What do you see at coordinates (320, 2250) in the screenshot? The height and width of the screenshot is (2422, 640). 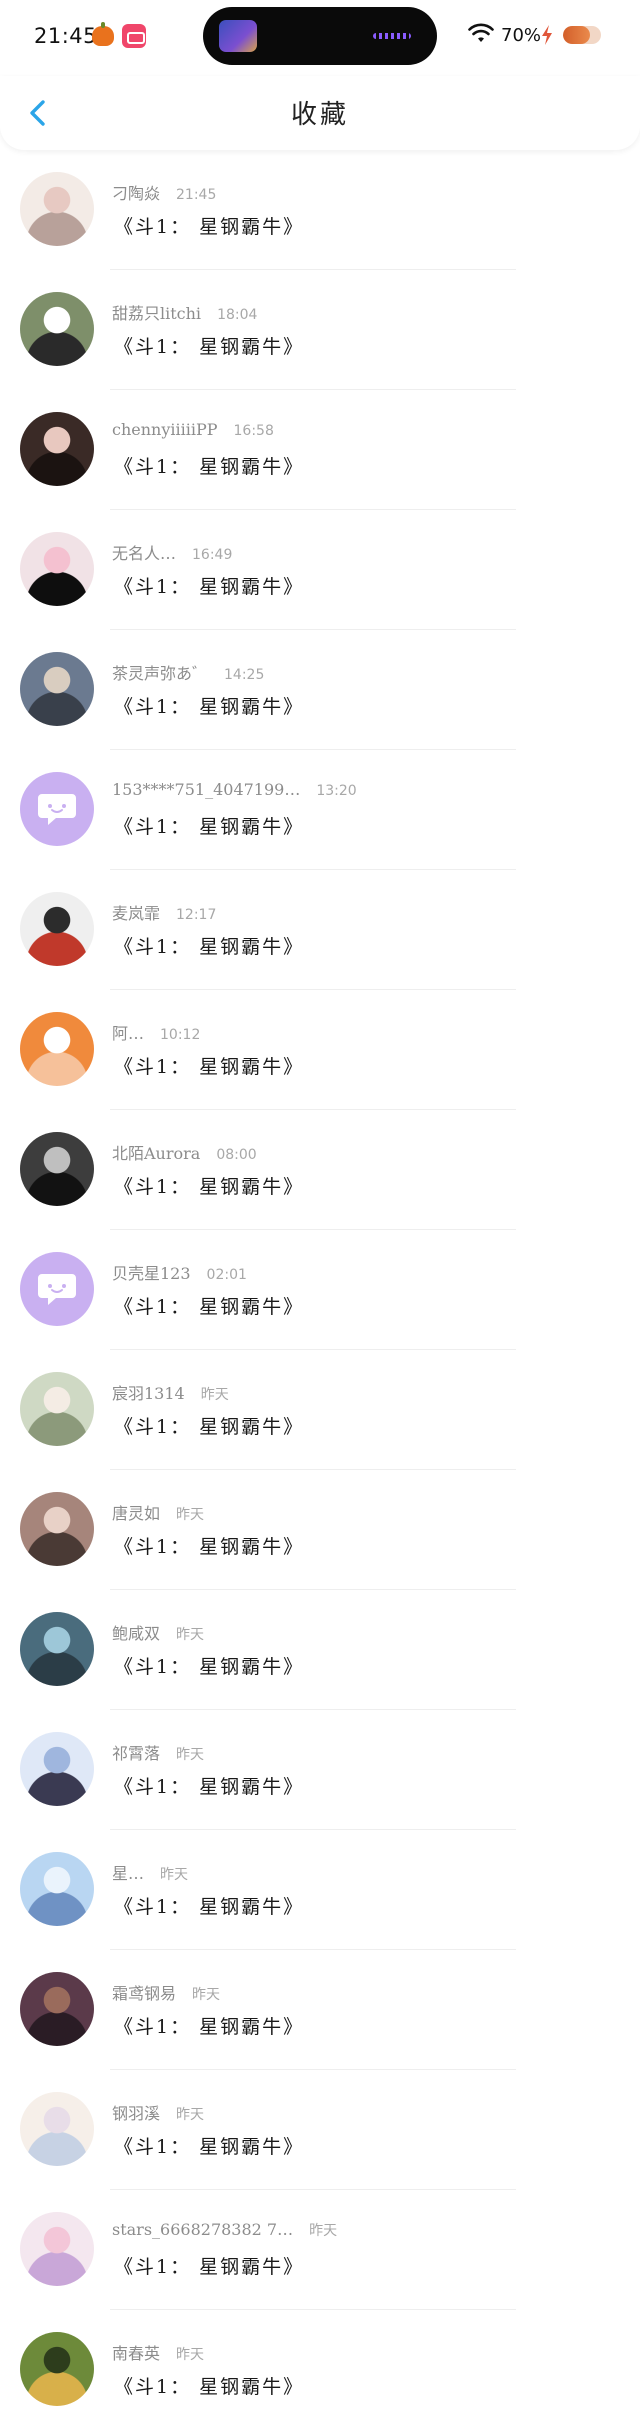 I see `list-item: stars_6668278382 7… 昨天 《斗1： 星钢霸牛》` at bounding box center [320, 2250].